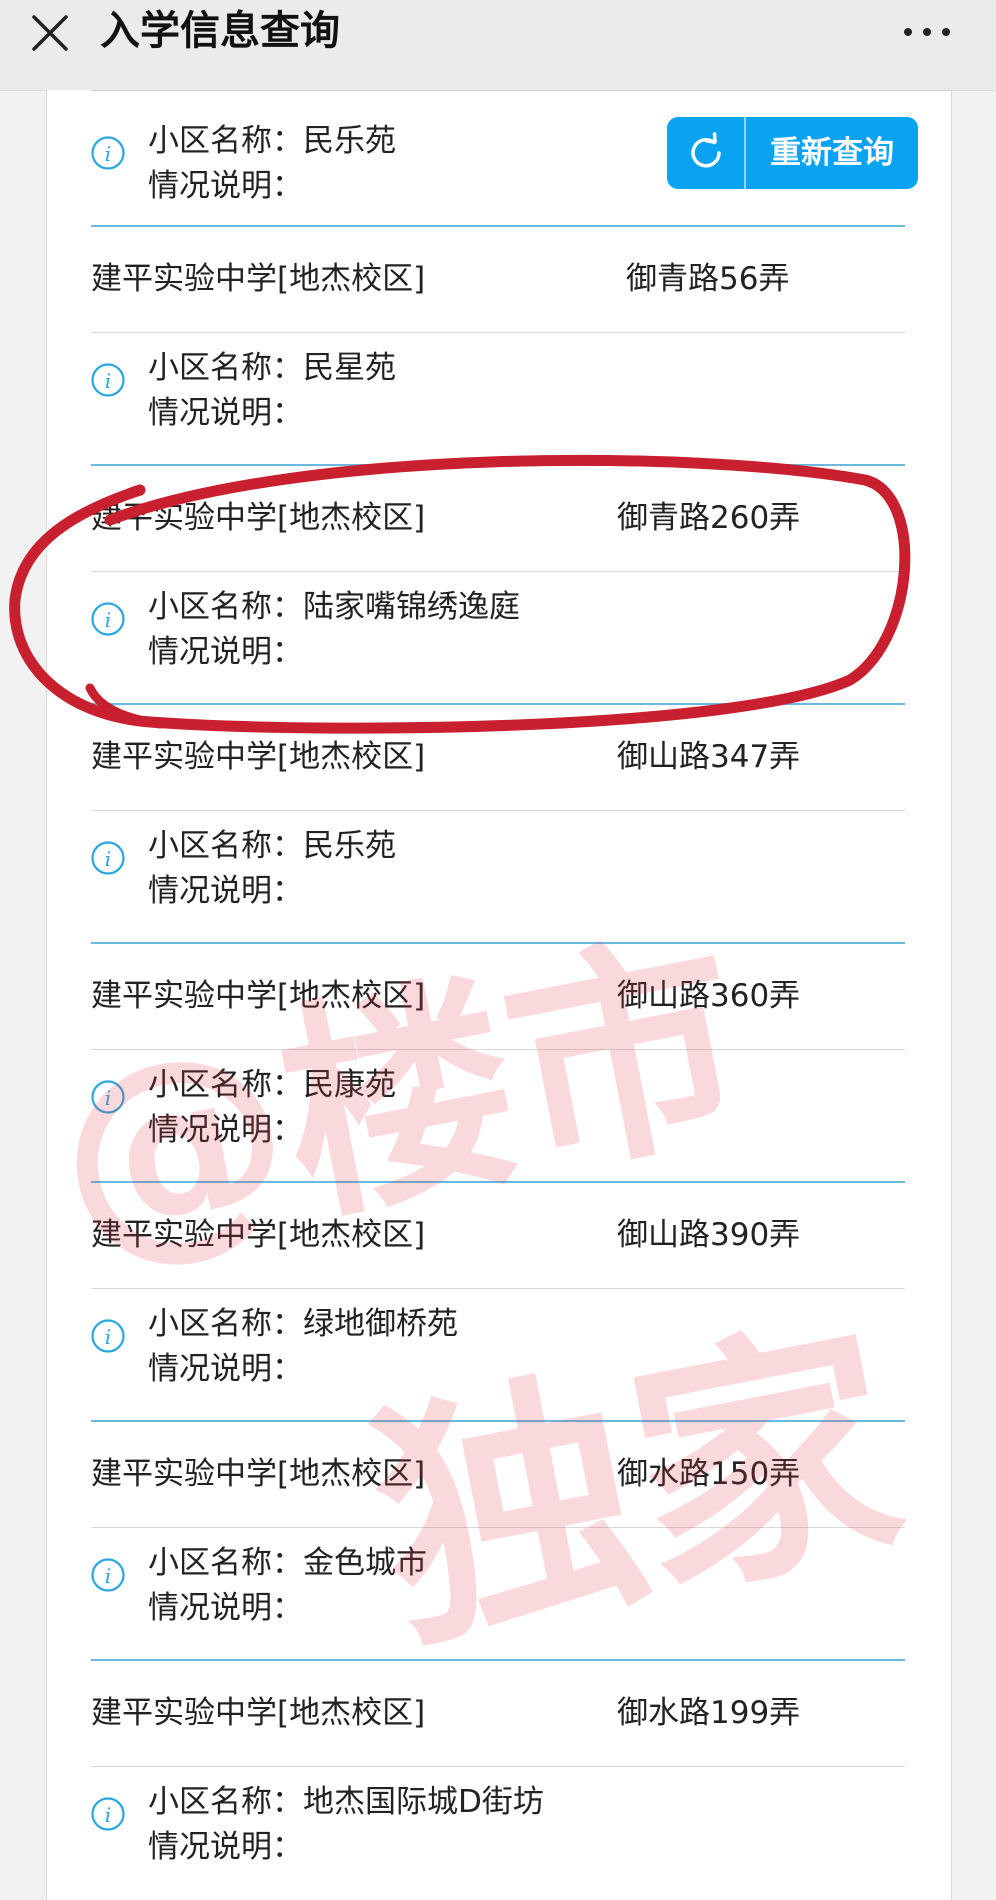  I want to click on address-text: 御山路360弄, so click(709, 996).